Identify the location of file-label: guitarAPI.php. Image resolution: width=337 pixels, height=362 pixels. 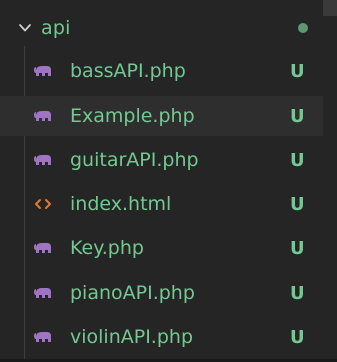
(134, 160).